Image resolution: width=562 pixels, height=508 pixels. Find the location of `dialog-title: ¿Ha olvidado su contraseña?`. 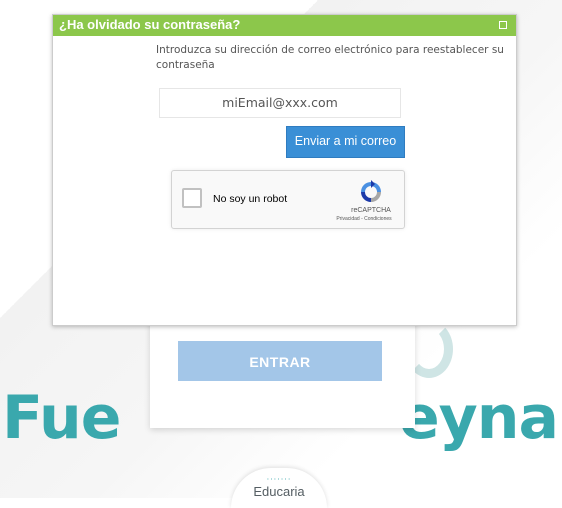

dialog-title: ¿Ha olvidado su contraseña? is located at coordinates (150, 24).